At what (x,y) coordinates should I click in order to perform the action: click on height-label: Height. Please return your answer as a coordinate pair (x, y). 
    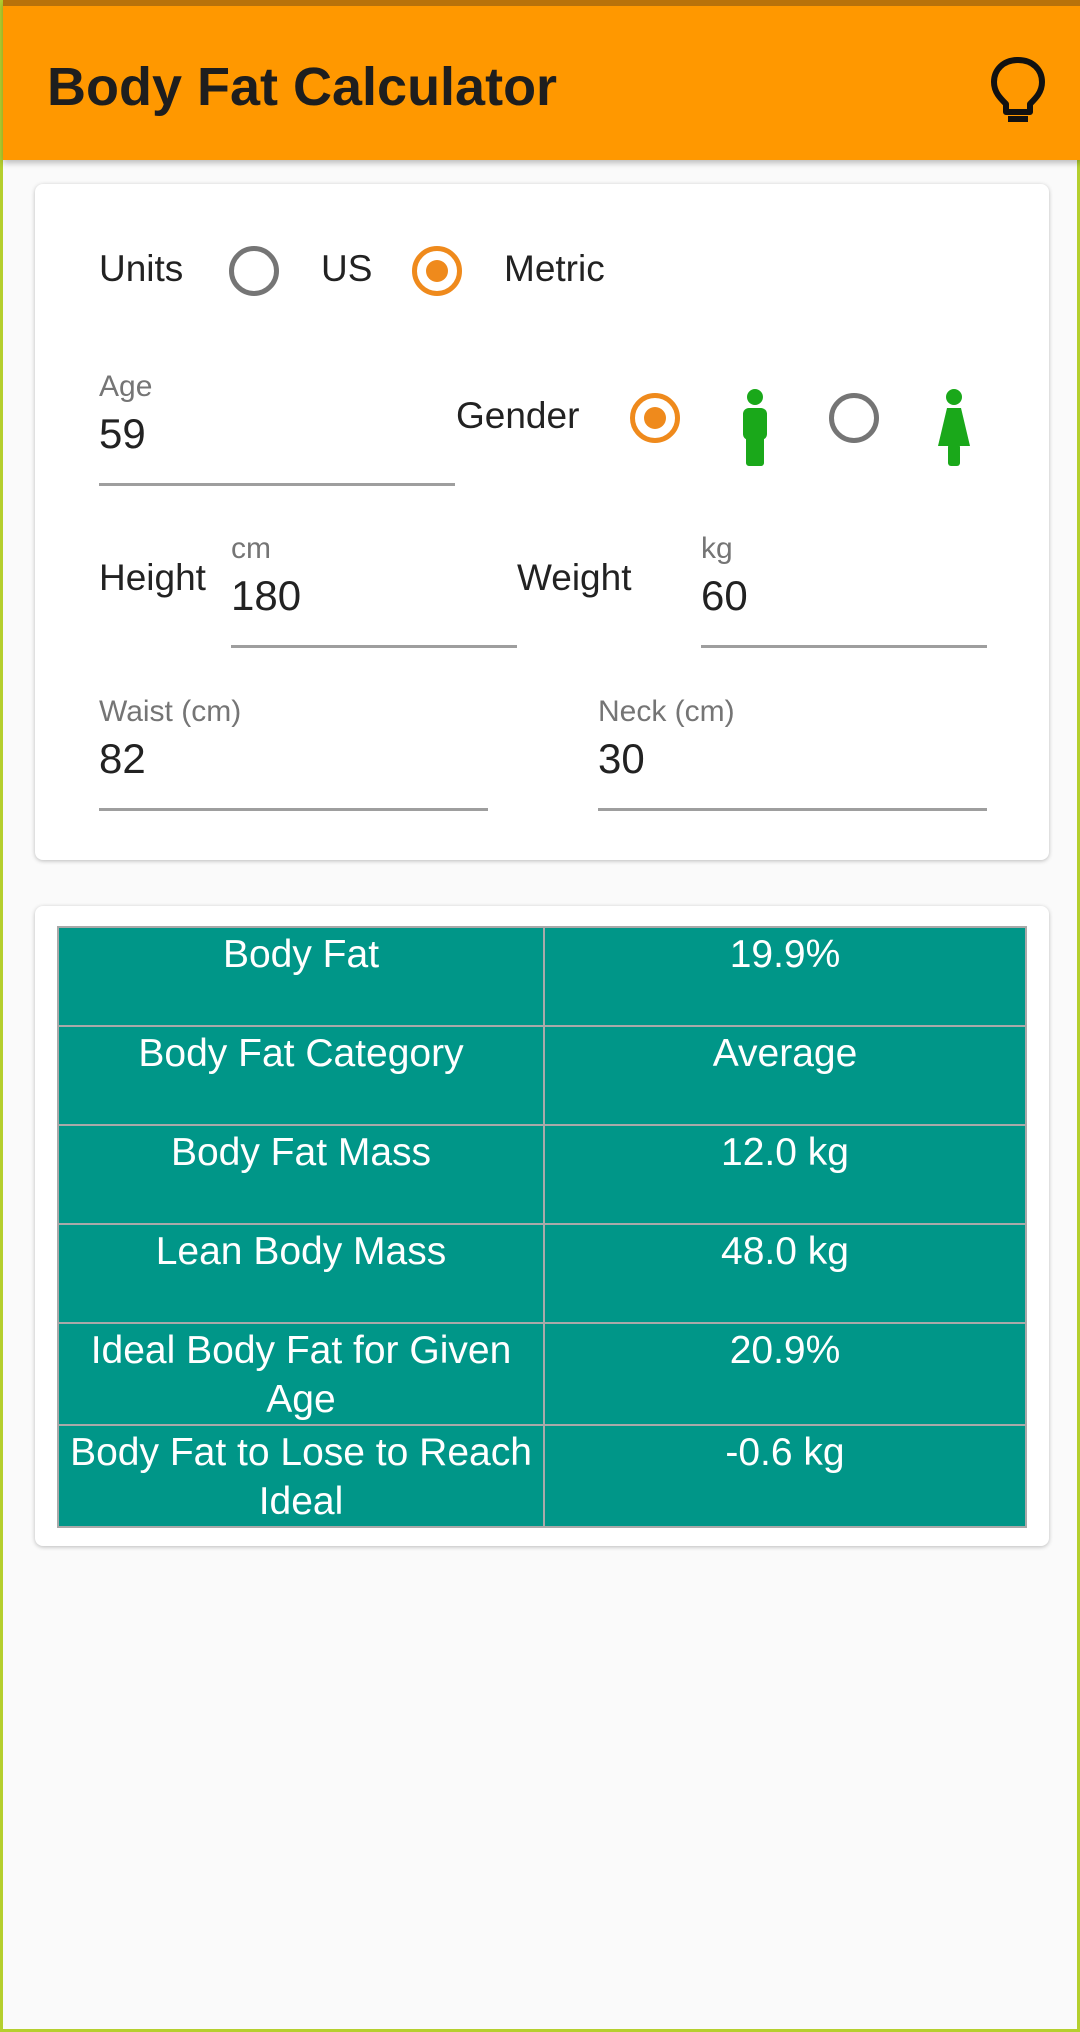
    Looking at the image, I should click on (152, 577).